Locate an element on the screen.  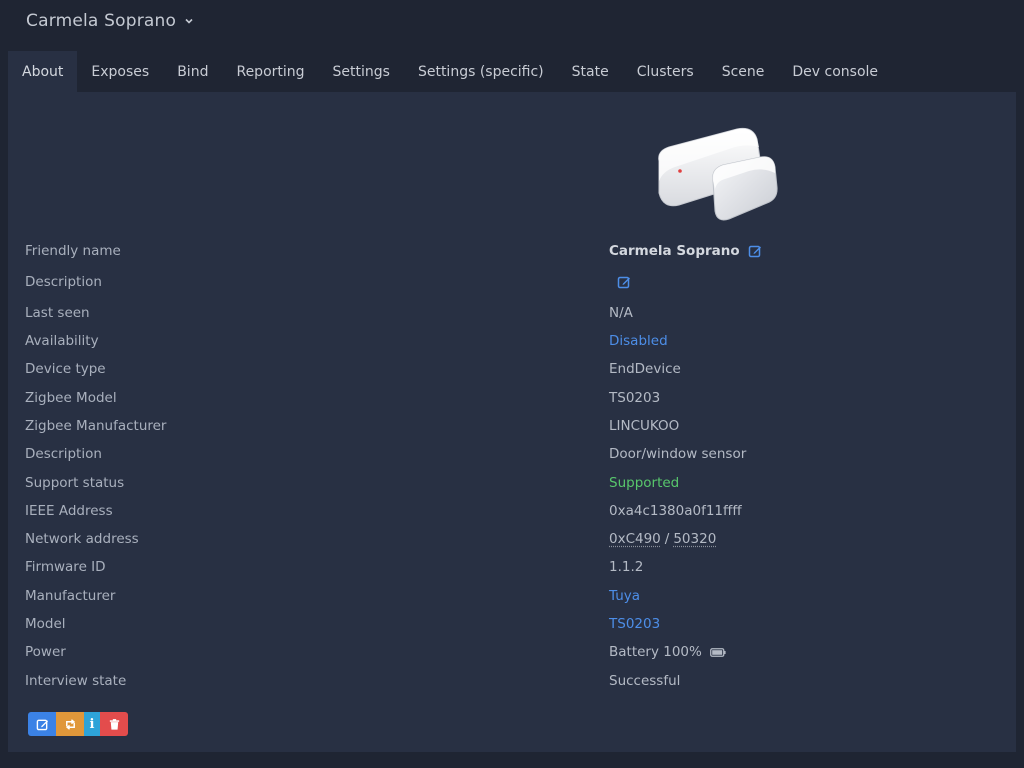
last-seen-value: N/A is located at coordinates (621, 313).